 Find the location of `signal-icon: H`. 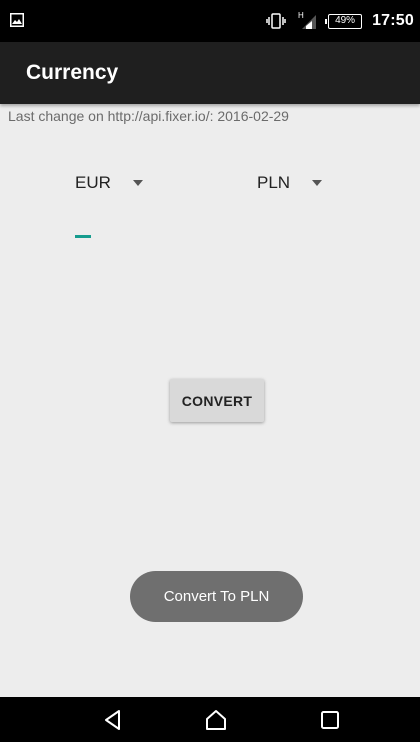

signal-icon: H is located at coordinates (307, 20).